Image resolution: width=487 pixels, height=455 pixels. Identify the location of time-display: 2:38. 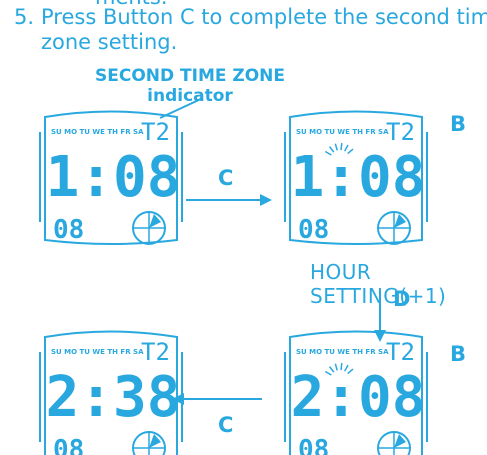
(113, 397).